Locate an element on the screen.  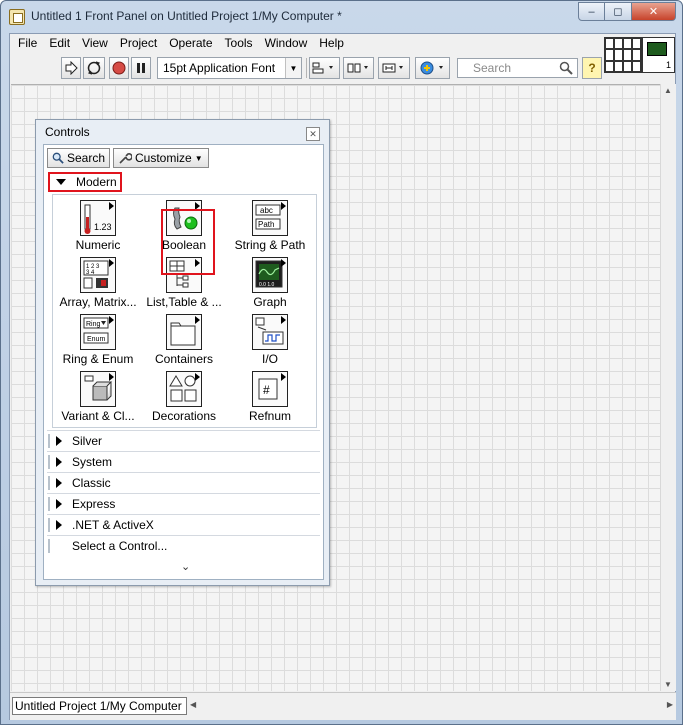
palette-item-io: I/O is located at coordinates (270, 340).